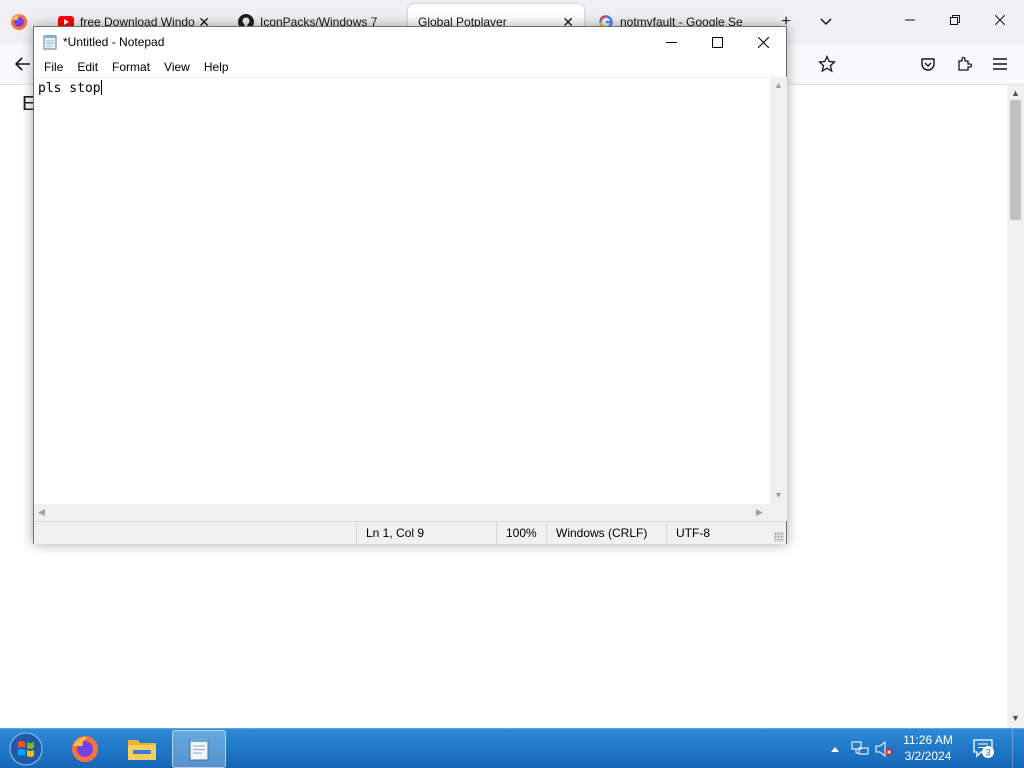 Image resolution: width=1024 pixels, height=768 pixels. I want to click on status-zoom: 100%, so click(521, 533).